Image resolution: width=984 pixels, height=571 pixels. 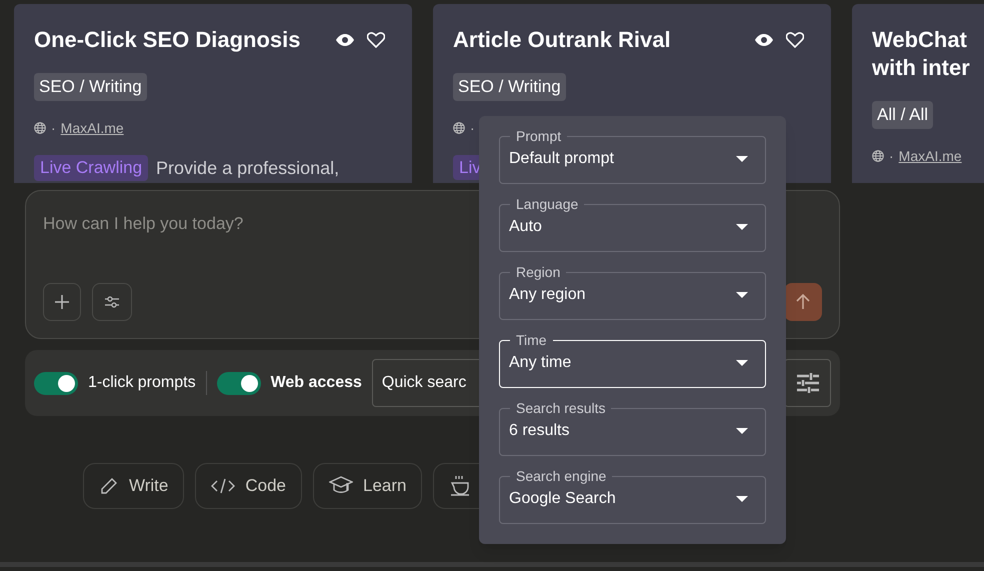 What do you see at coordinates (143, 223) in the screenshot?
I see `message-placeholder: How can I help you today?` at bounding box center [143, 223].